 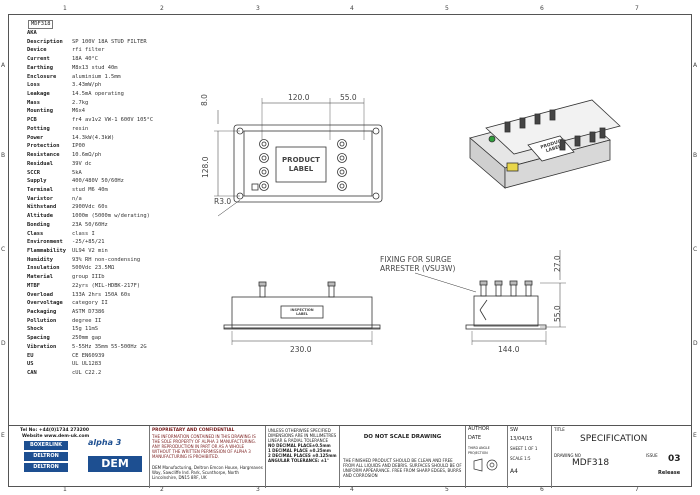 I want to click on tolerance-angular: ANGULAR TOLERANCE: ±1°, so click(x=298, y=460).